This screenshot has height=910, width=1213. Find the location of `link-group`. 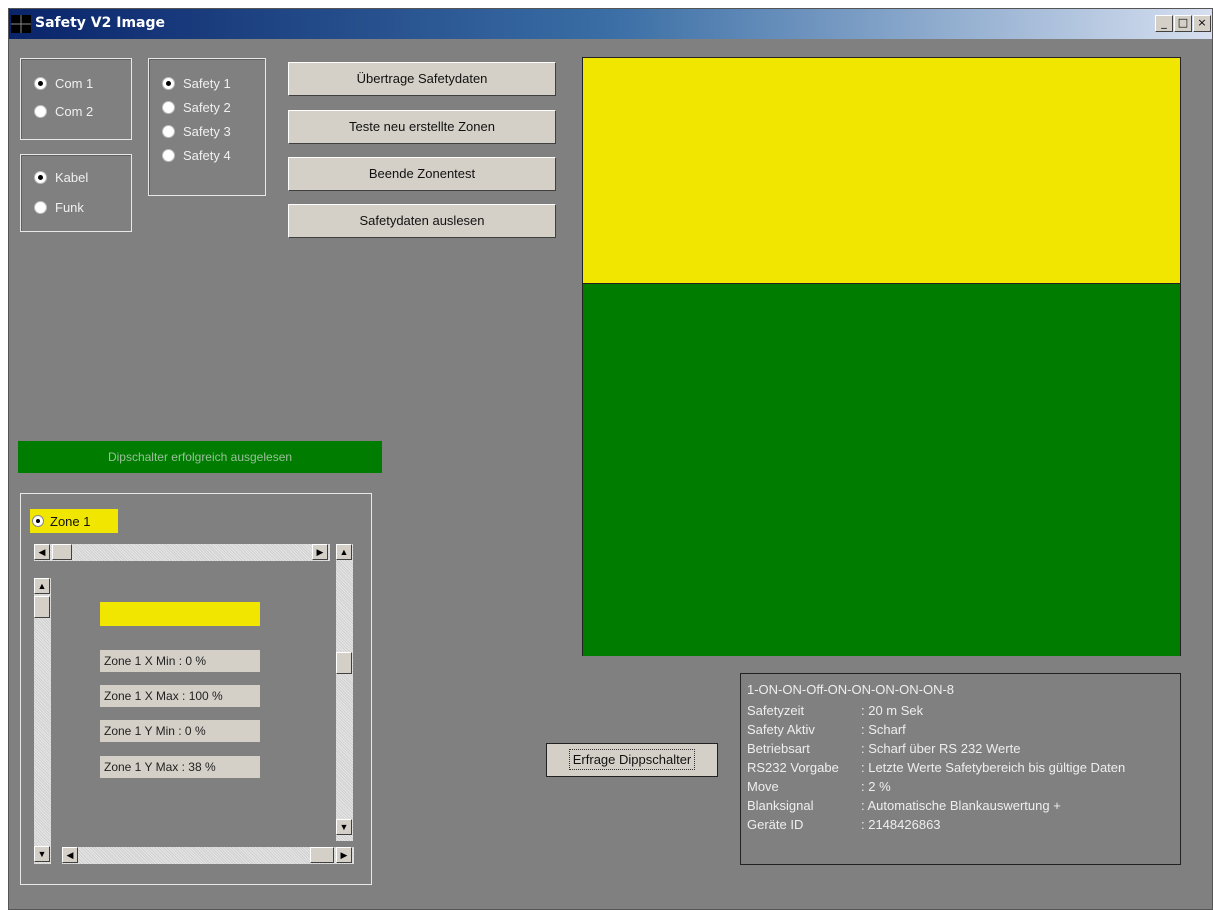

link-group is located at coordinates (76, 193).